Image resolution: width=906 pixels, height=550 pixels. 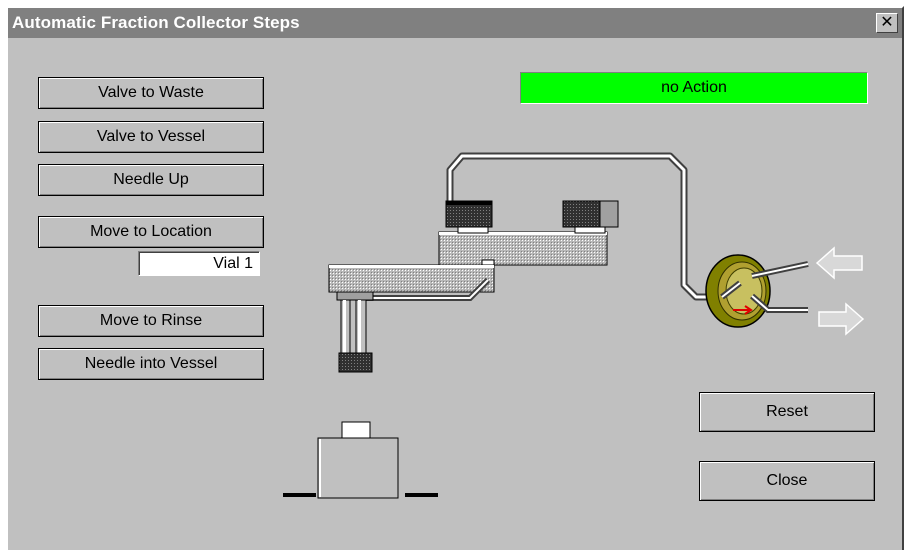 What do you see at coordinates (523, 248) in the screenshot?
I see `upper-arm` at bounding box center [523, 248].